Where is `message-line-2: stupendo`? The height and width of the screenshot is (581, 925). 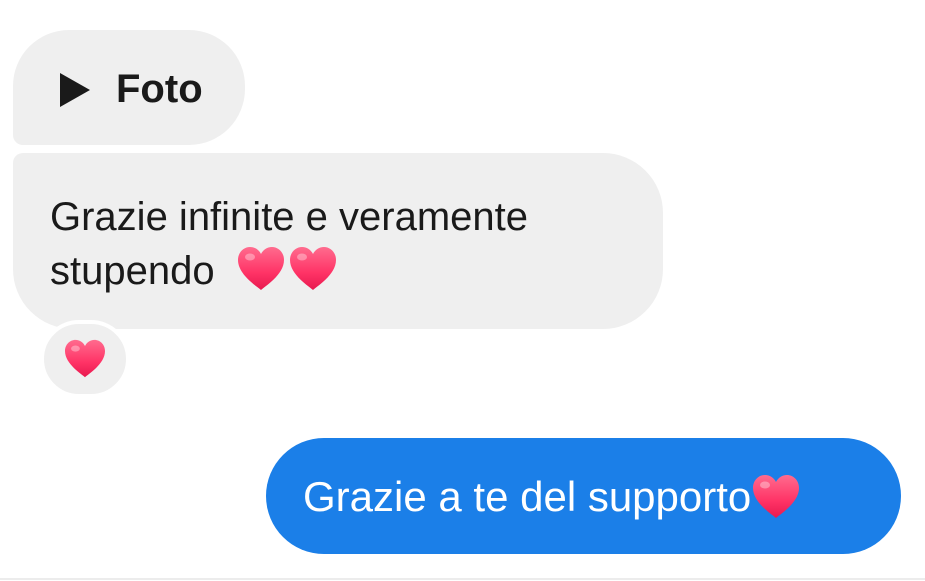
message-line-2: stupendo is located at coordinates (132, 271).